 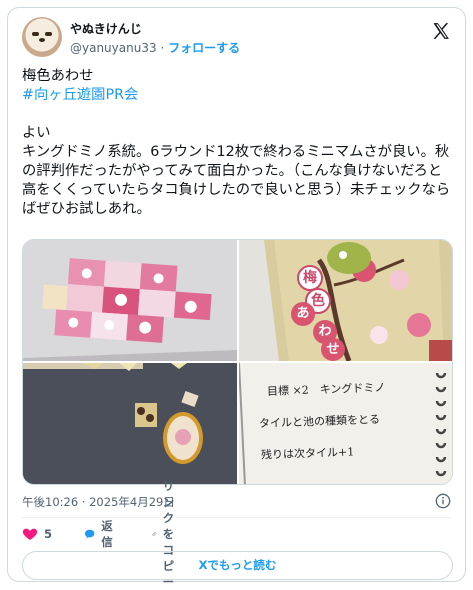 I want to click on tweet-header: やぬきけんじ @yanuyanu33 · フォローする, so click(x=236, y=38).